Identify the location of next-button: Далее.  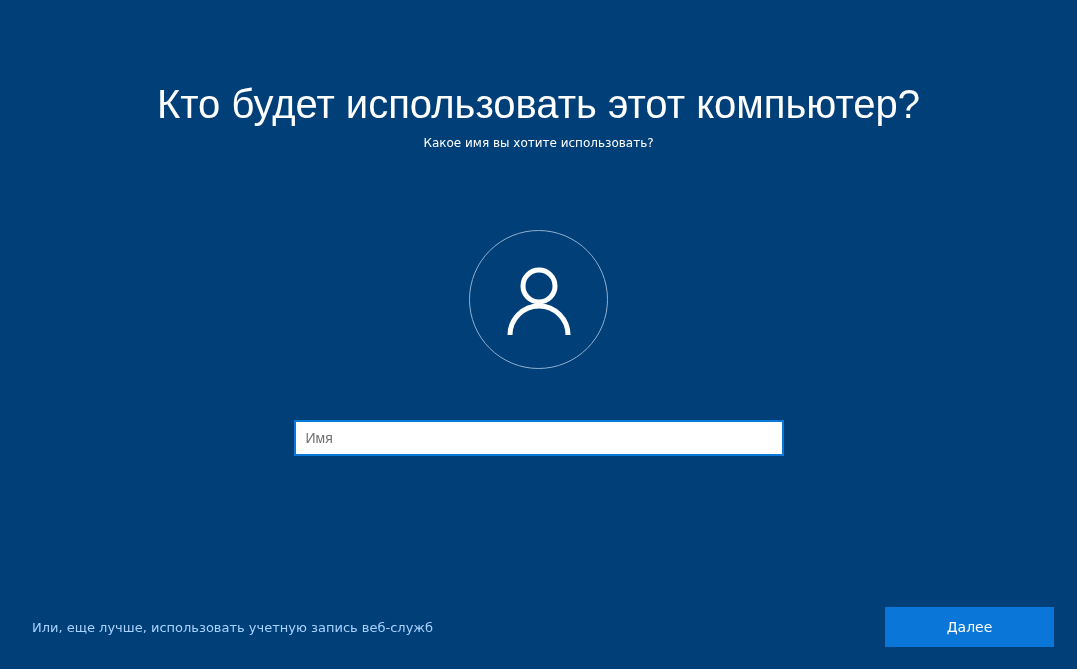
(969, 627).